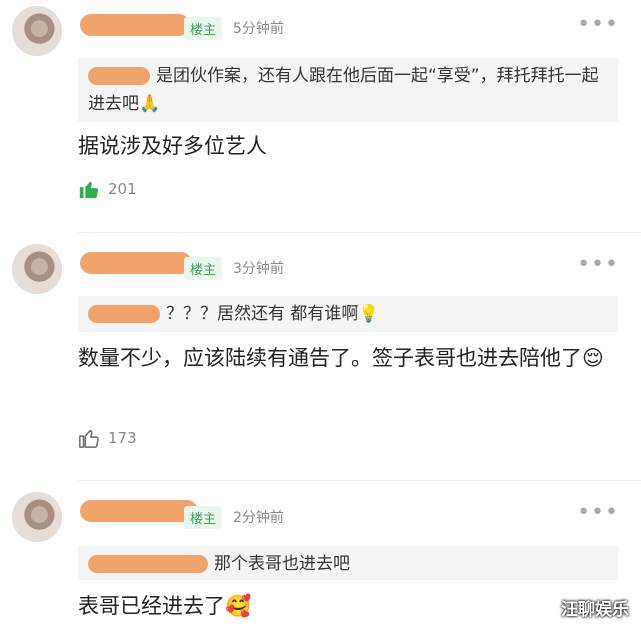 The height and width of the screenshot is (630, 641). I want to click on like-button: 201, so click(107, 189).